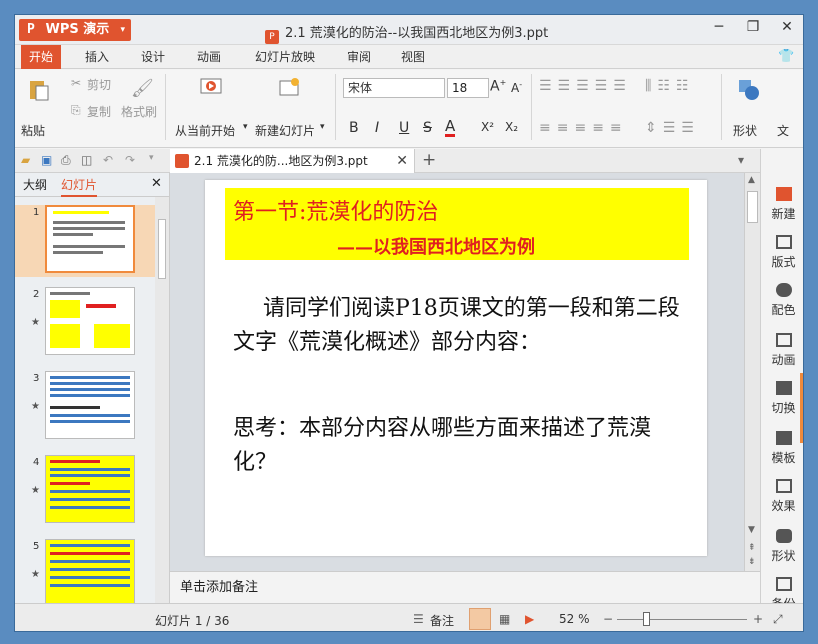  What do you see at coordinates (782, 448) in the screenshot?
I see `task-template-button: 模板` at bounding box center [782, 448].